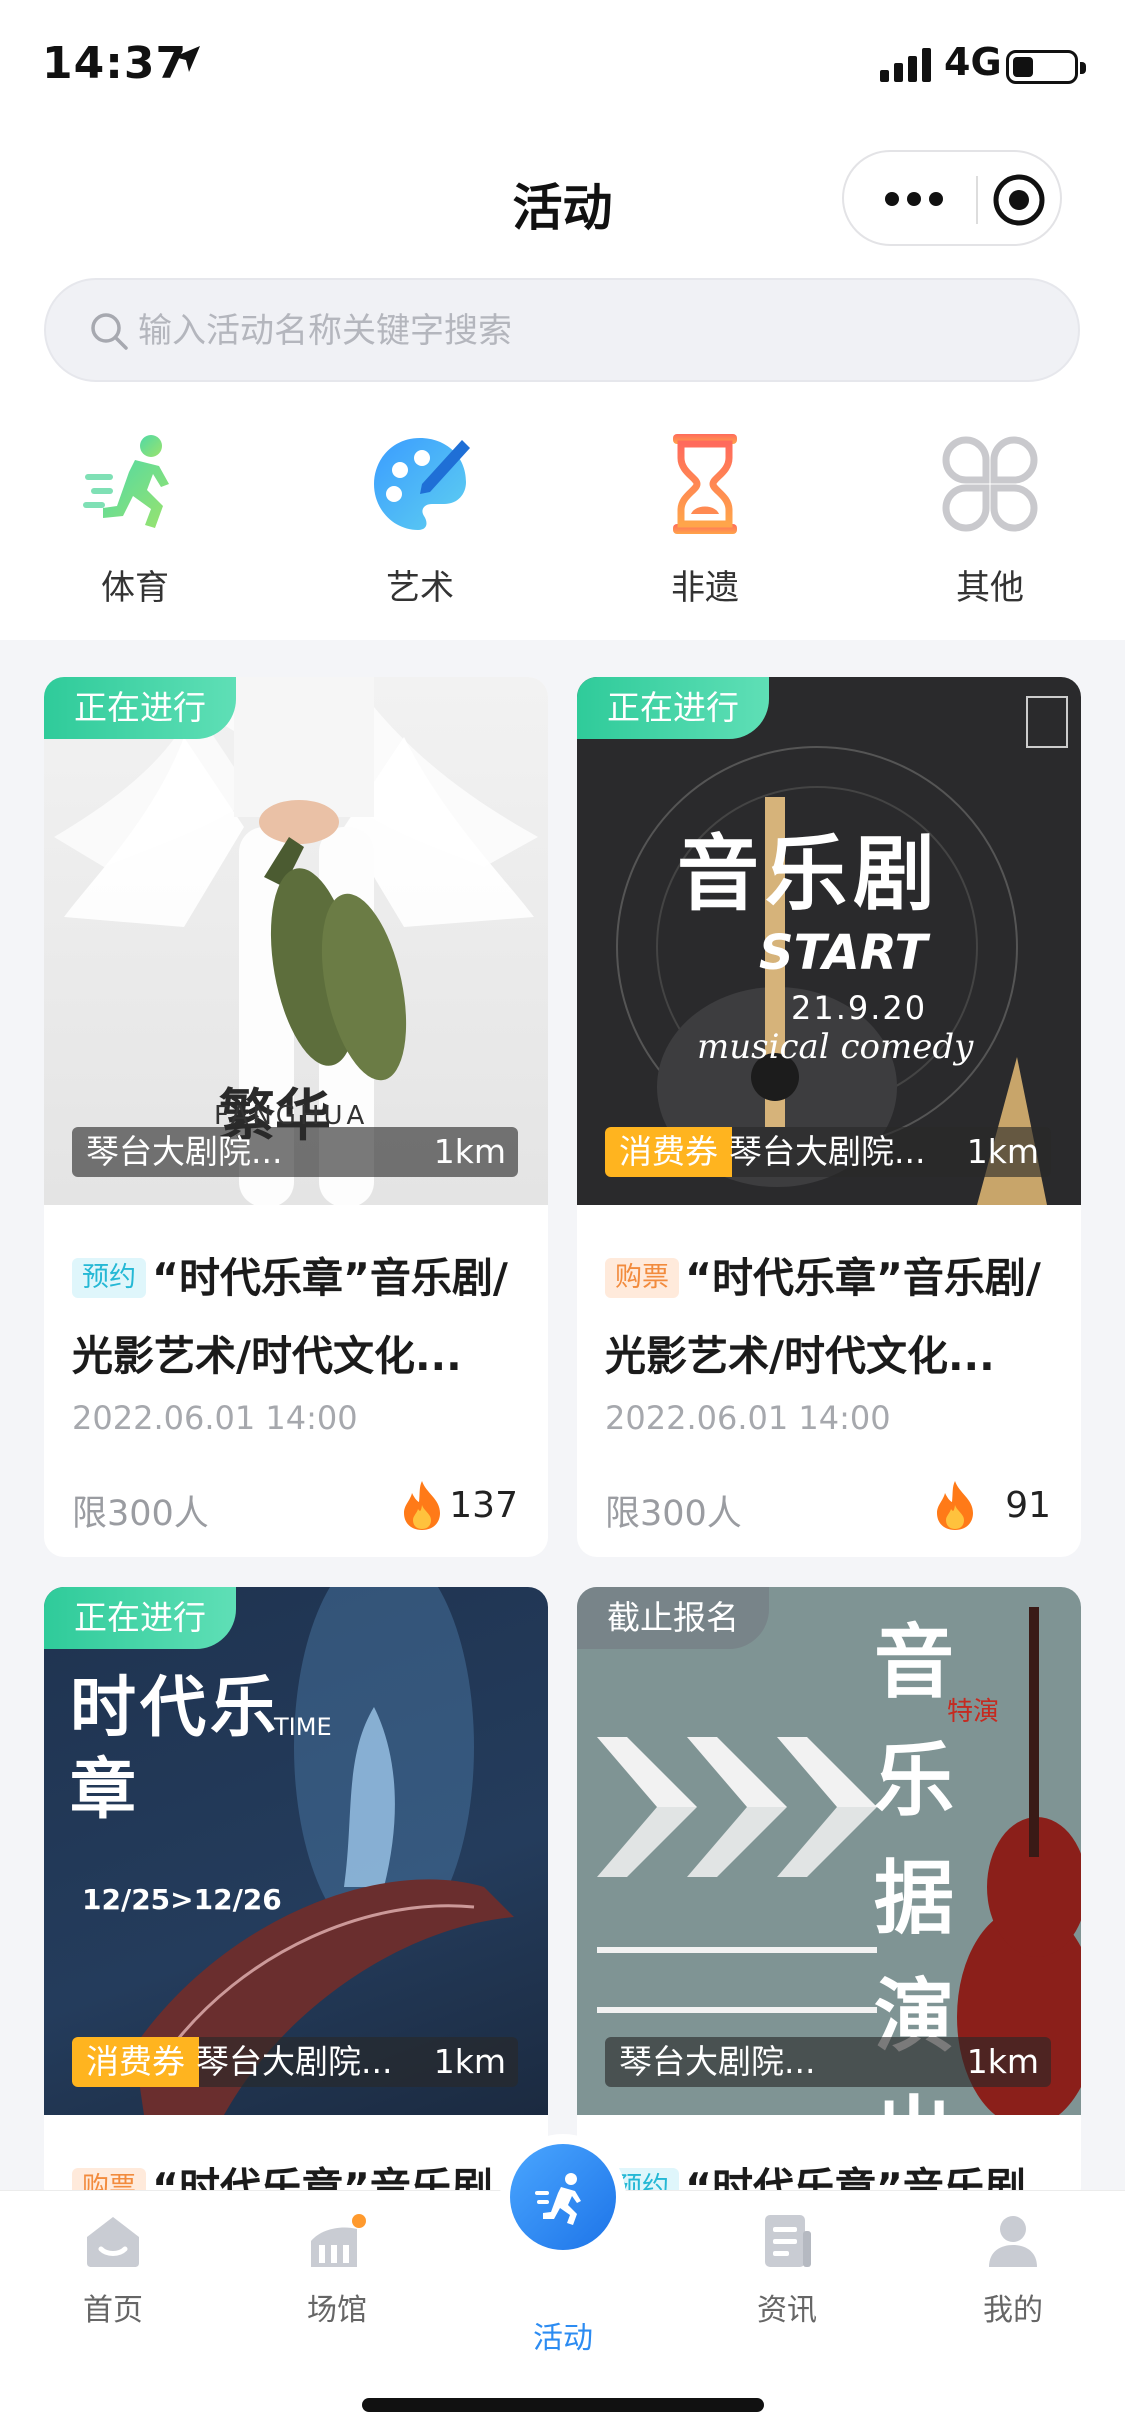 Image resolution: width=1125 pixels, height=2436 pixels. Describe the element at coordinates (563, 2405) in the screenshot. I see `home-indicator` at that location.